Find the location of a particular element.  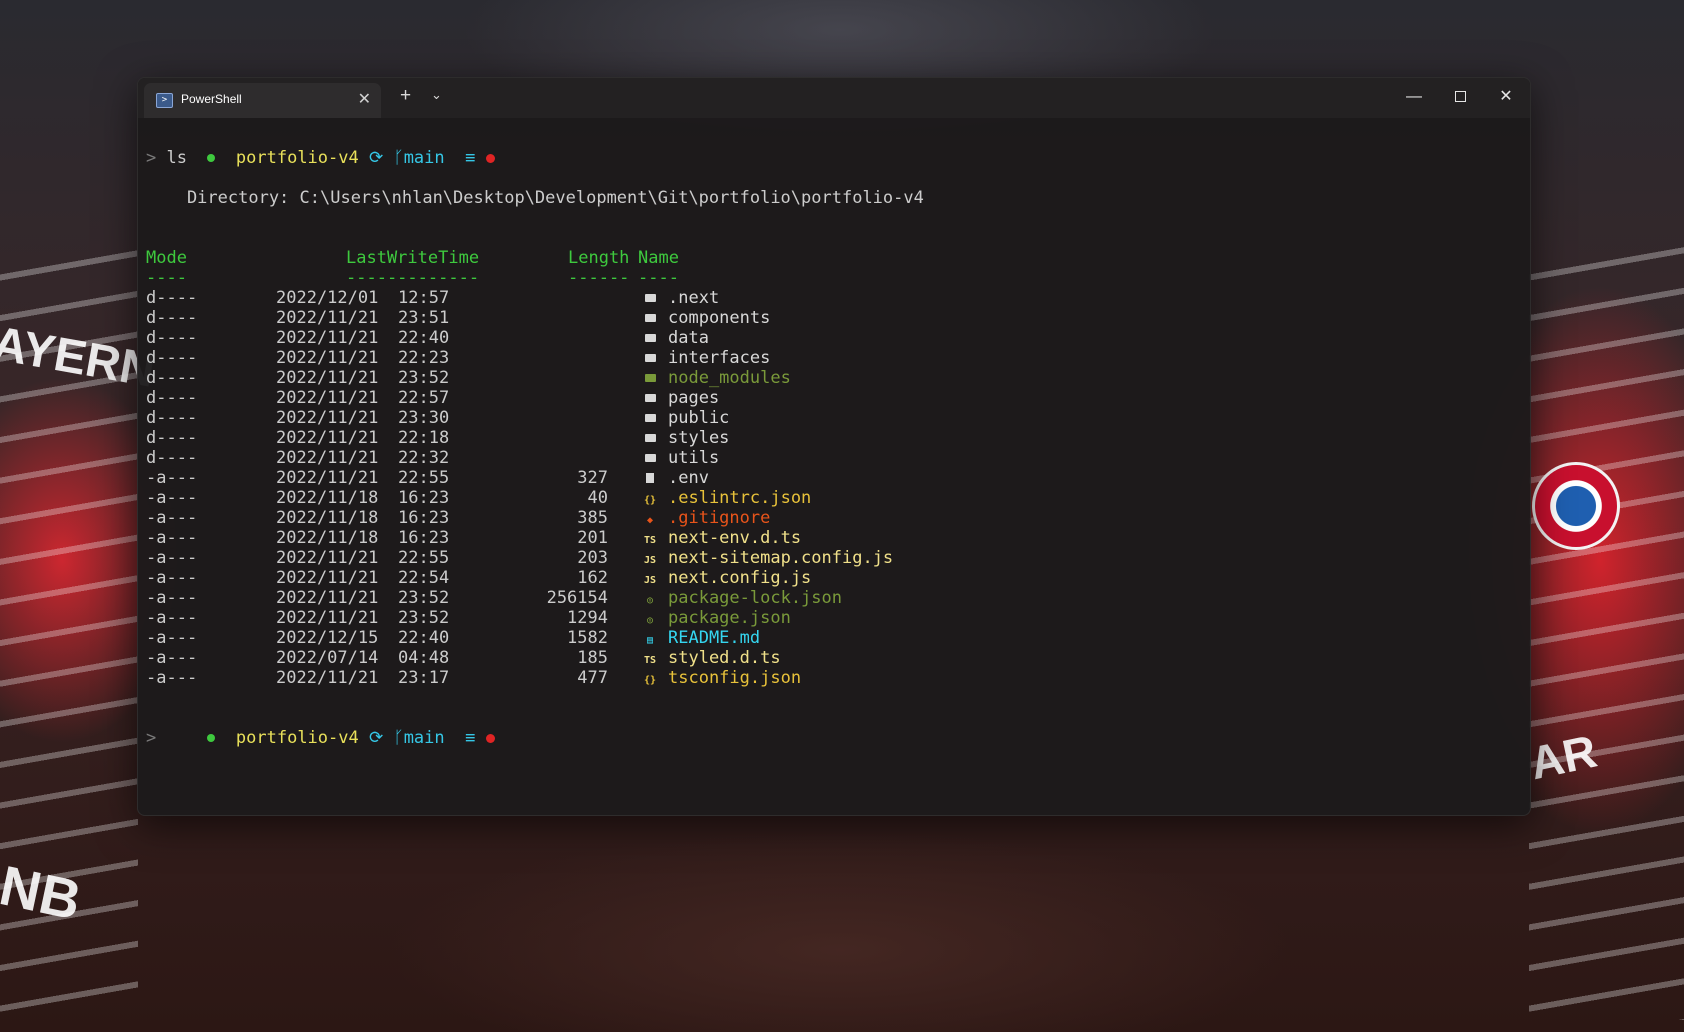

prompt-line: portfolio-v4 ⟳ ᚴmain ≡ is located at coordinates (320, 148).